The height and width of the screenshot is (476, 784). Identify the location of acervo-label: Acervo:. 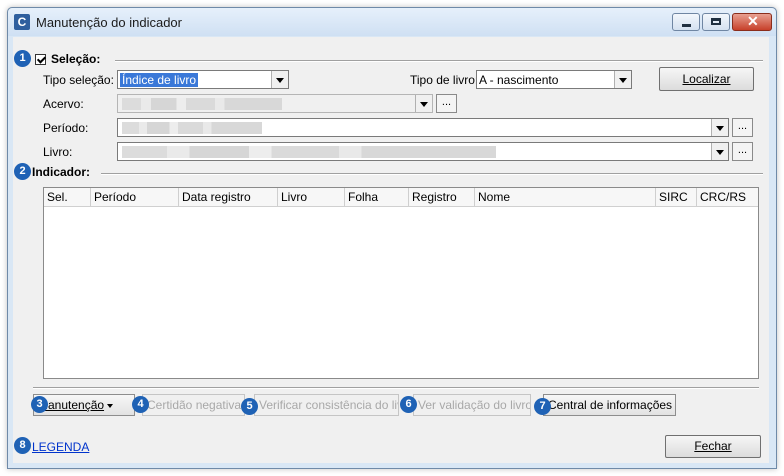
(63, 104).